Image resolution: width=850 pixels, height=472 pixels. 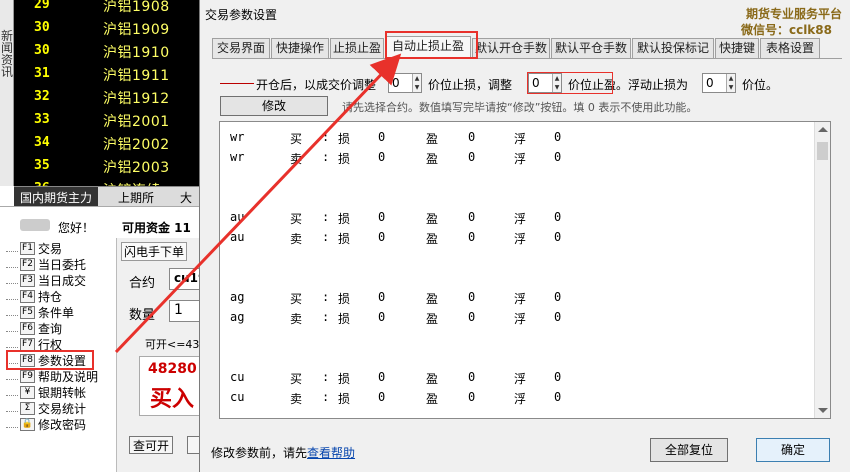 What do you see at coordinates (296, 239) in the screenshot?
I see `cell-side: 卖` at bounding box center [296, 239].